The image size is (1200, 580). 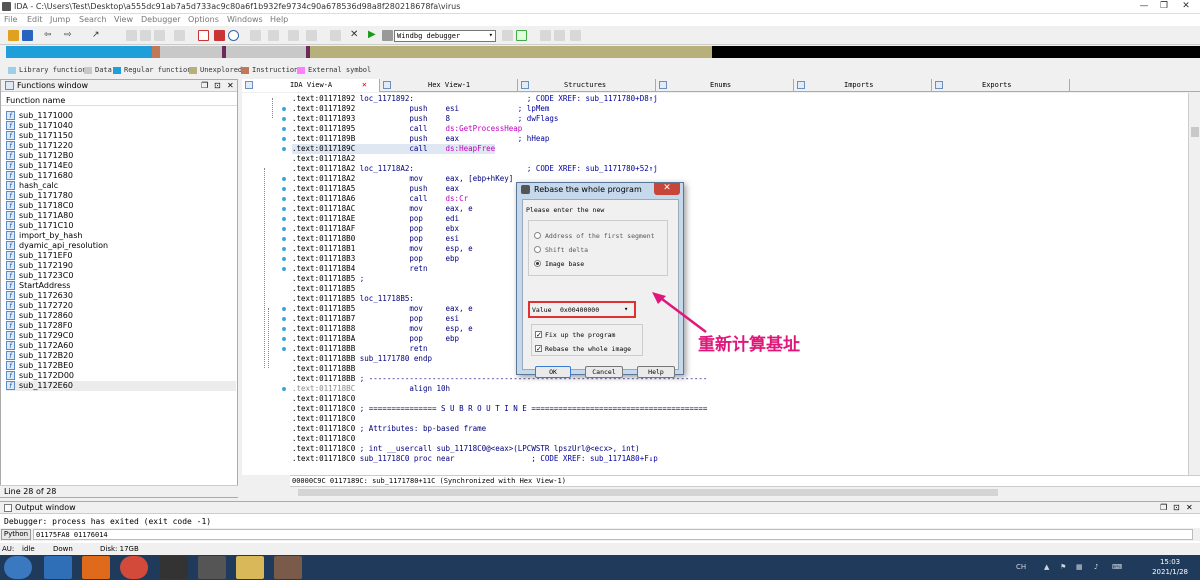 I want to click on dialog-close-button: ✕, so click(x=667, y=189).